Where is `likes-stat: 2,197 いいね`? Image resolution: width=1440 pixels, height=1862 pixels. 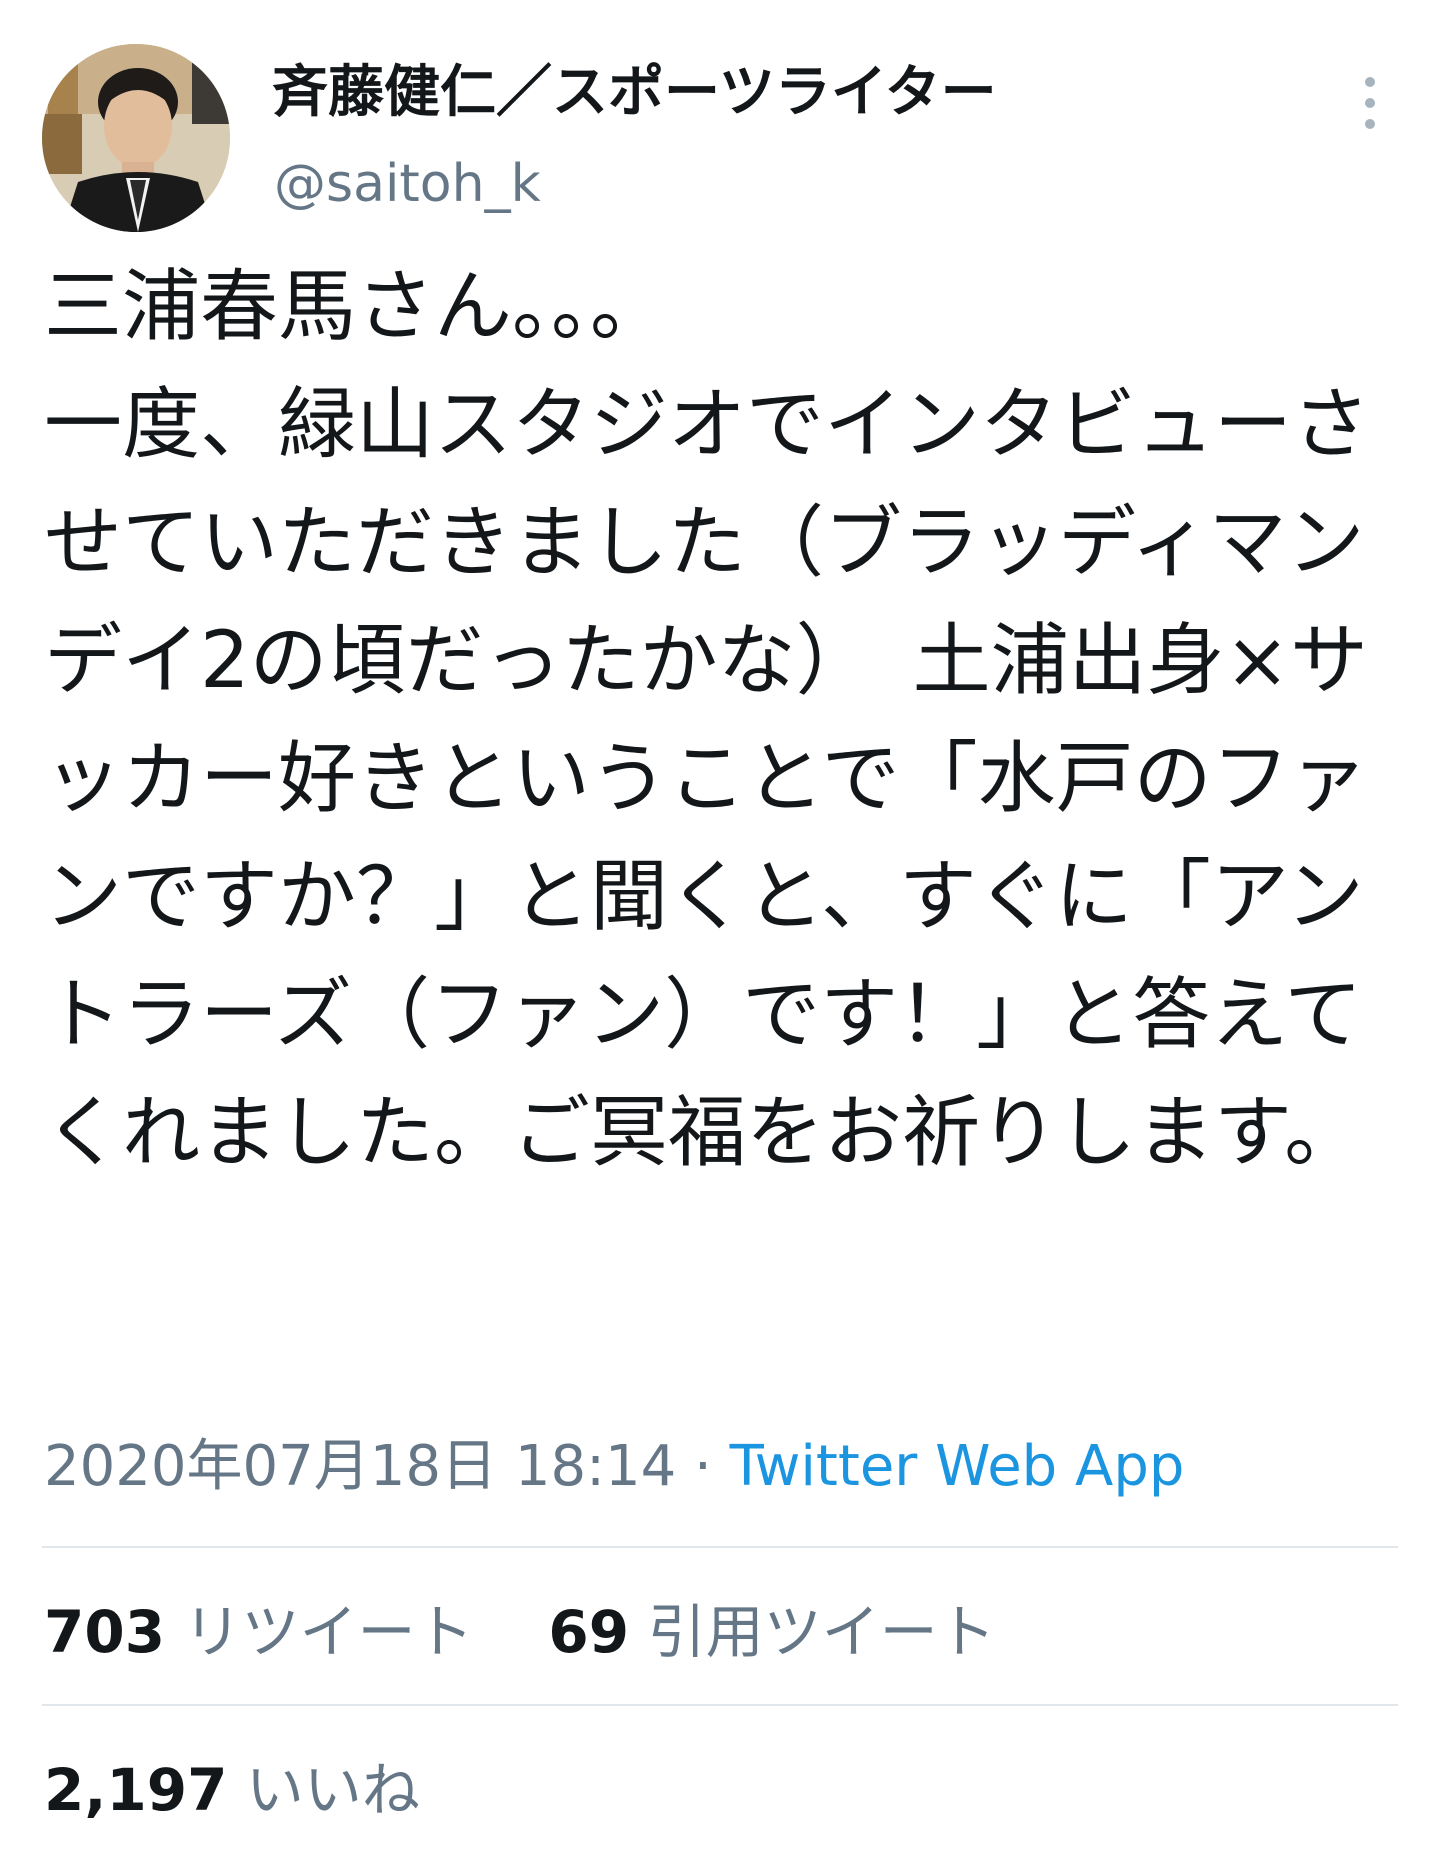
likes-stat: 2,197 いいね is located at coordinates (232, 1790).